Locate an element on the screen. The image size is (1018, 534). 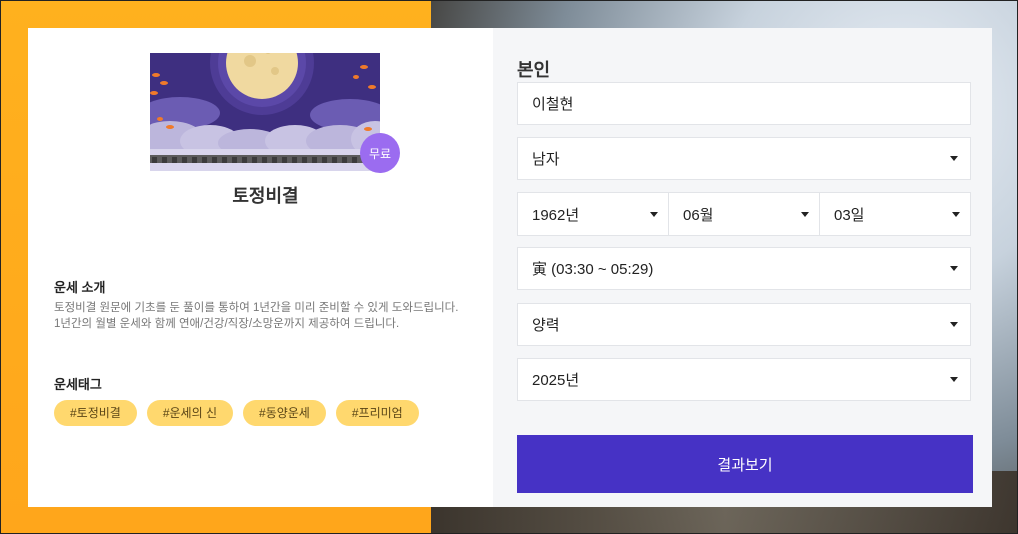
intro-title: 운세 소개 is located at coordinates (80, 287).